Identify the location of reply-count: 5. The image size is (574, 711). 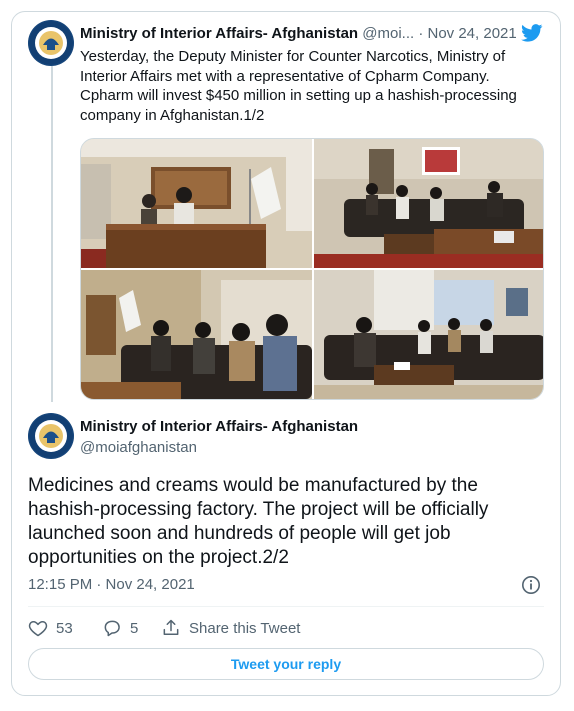
(134, 628).